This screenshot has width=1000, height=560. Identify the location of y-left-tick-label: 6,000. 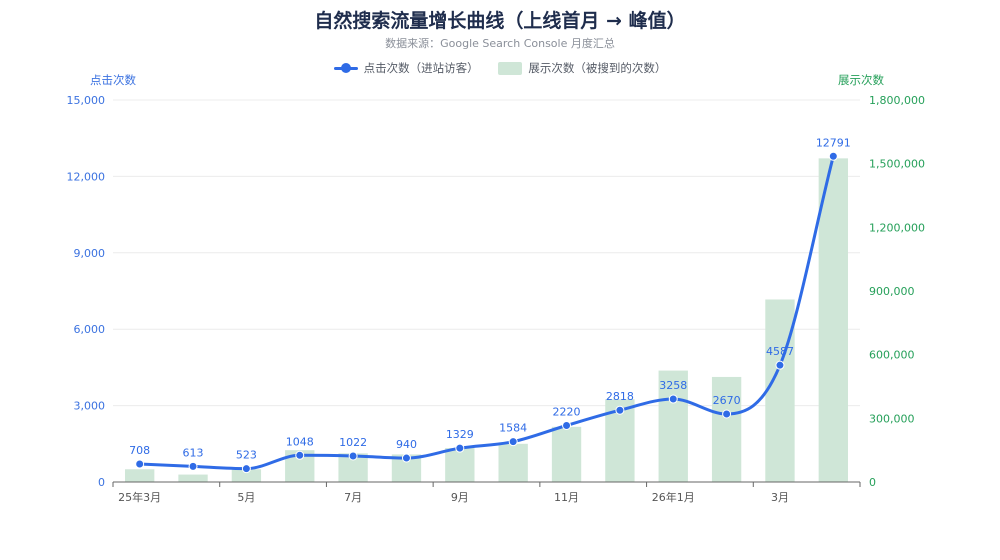
(90, 329).